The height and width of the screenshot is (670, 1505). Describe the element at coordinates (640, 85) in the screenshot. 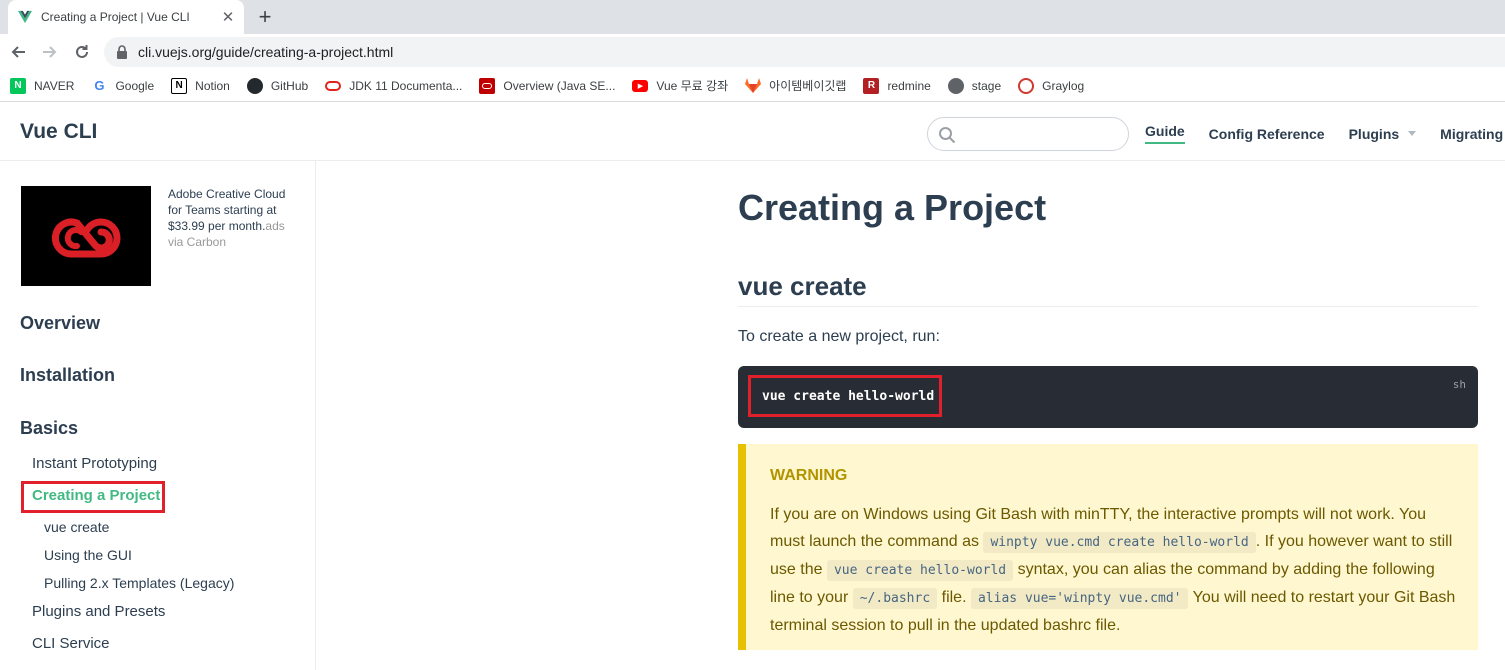

I see `youtube-icon: ▶` at that location.